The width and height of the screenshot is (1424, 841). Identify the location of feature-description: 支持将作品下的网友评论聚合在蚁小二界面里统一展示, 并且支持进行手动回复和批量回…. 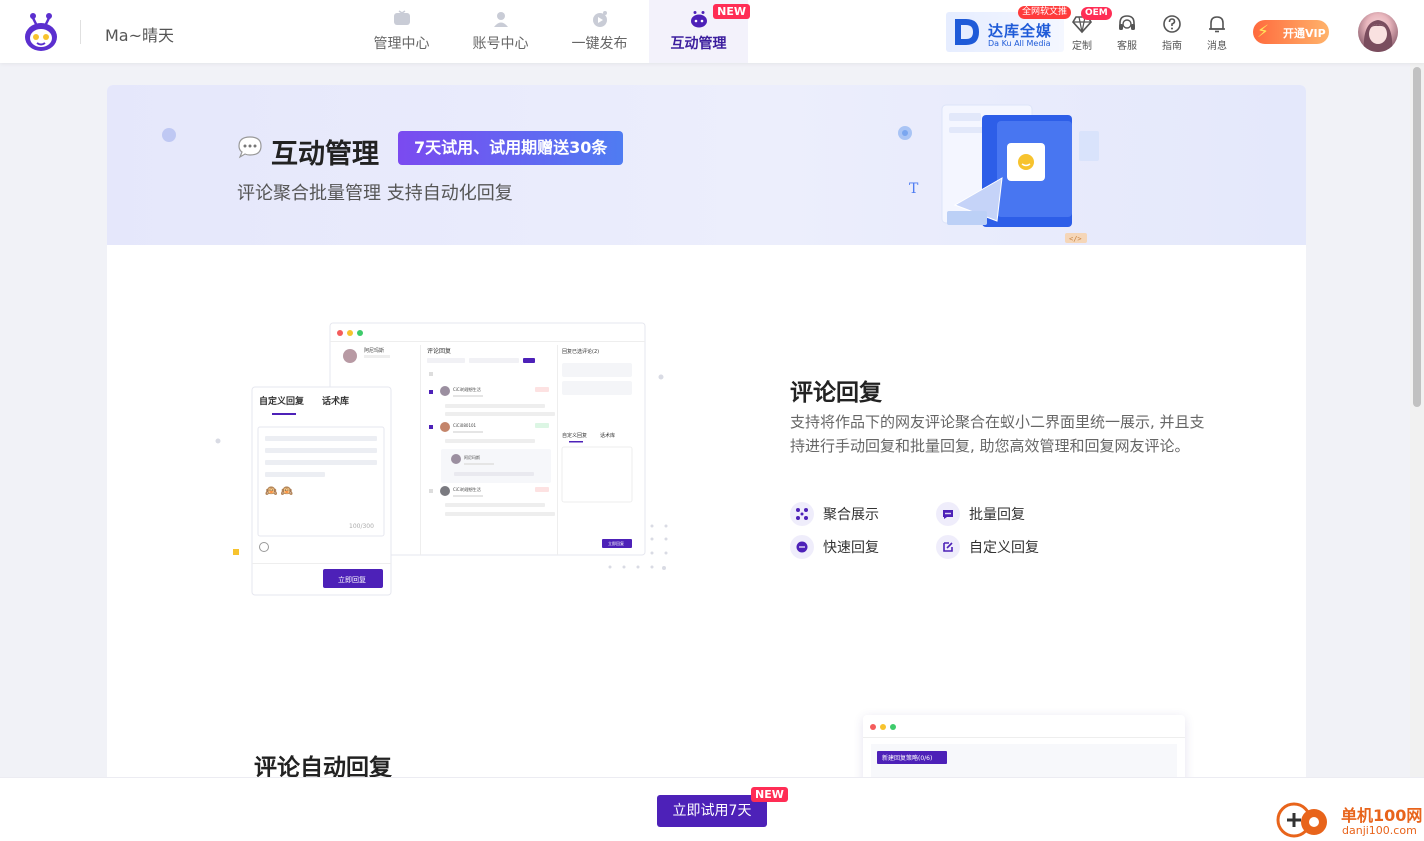
(997, 434).